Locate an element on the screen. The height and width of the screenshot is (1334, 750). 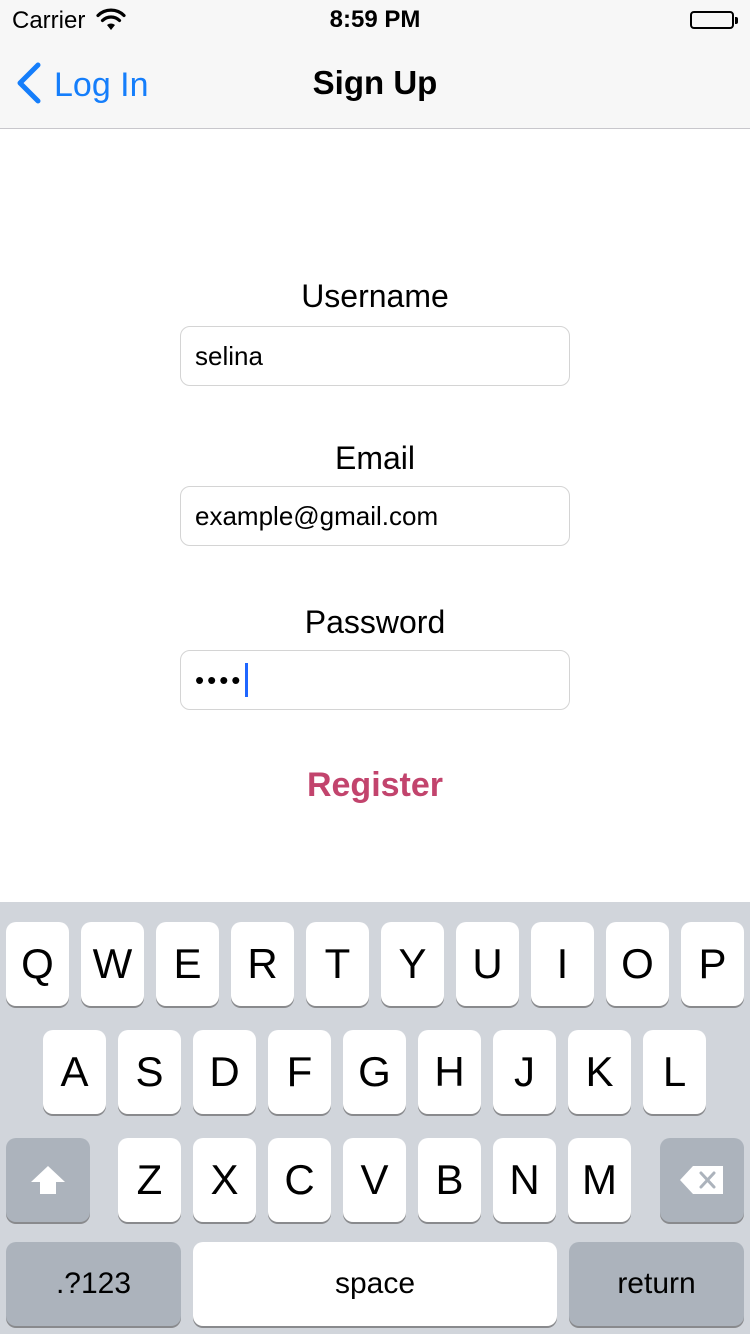
key-x: X is located at coordinates (224, 1180).